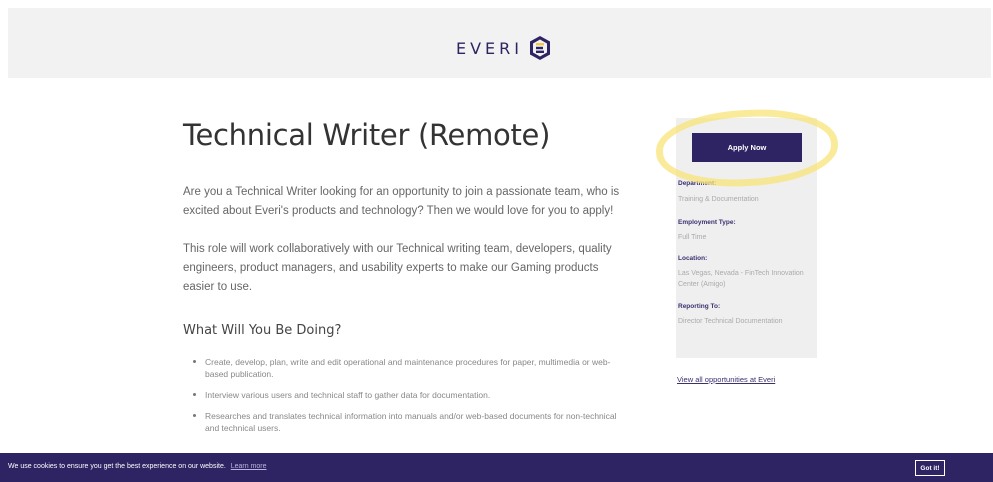  I want to click on logo-text: EVERI, so click(489, 48).